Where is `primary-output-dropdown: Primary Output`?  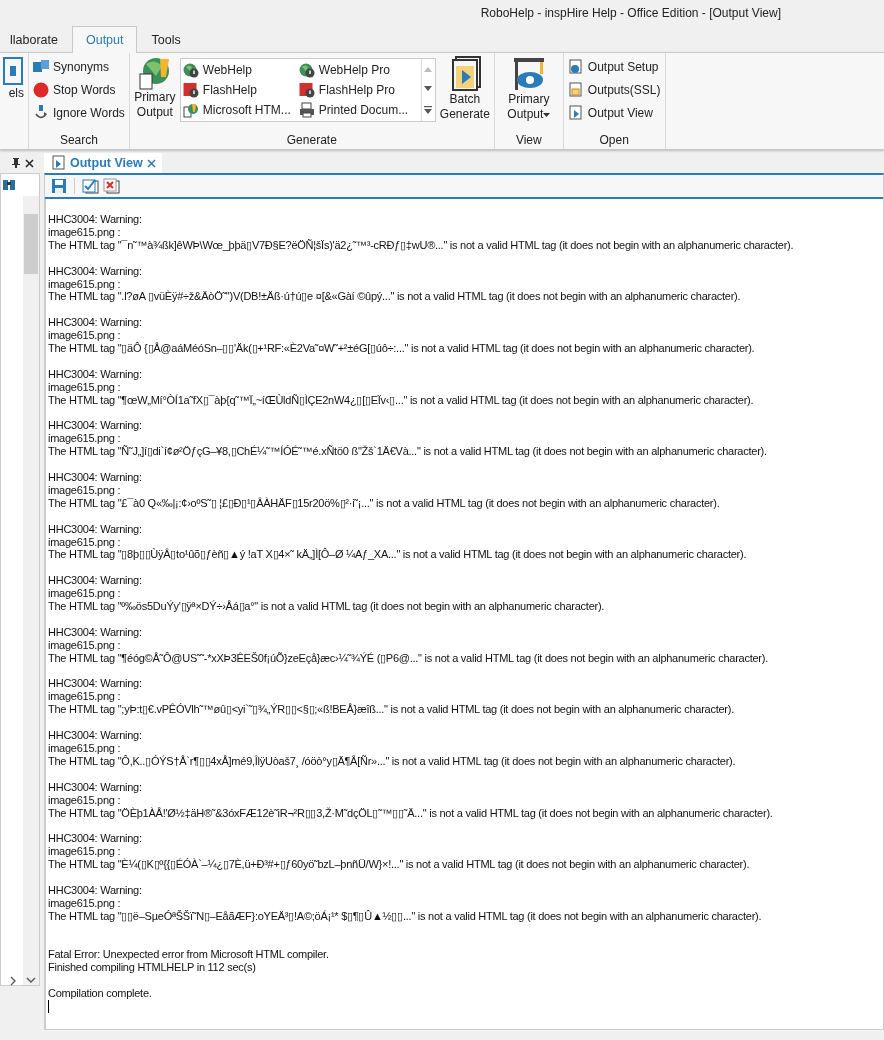 primary-output-dropdown: Primary Output is located at coordinates (528, 89).